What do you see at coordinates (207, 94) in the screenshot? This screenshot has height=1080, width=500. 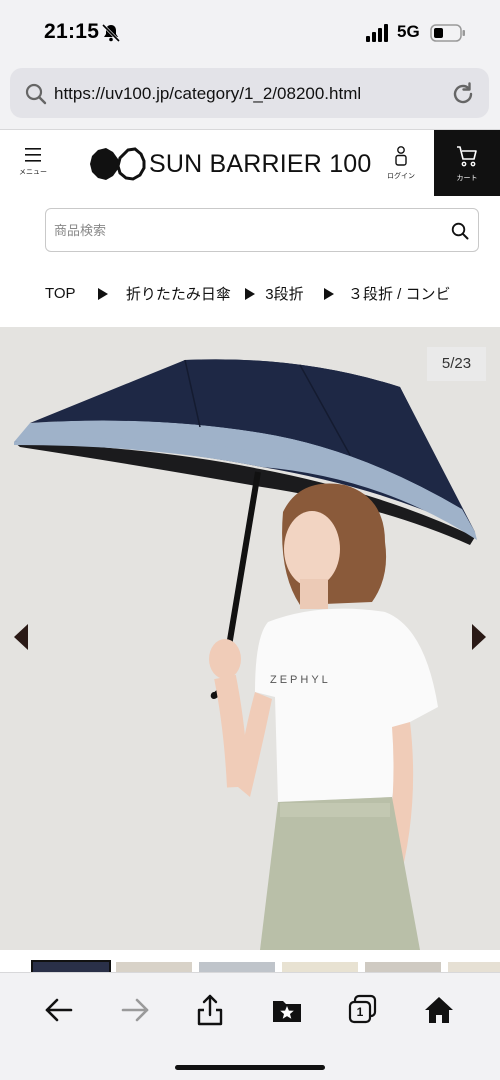 I see `address-url: https://uv100.jp/category/1_2/08200.html` at bounding box center [207, 94].